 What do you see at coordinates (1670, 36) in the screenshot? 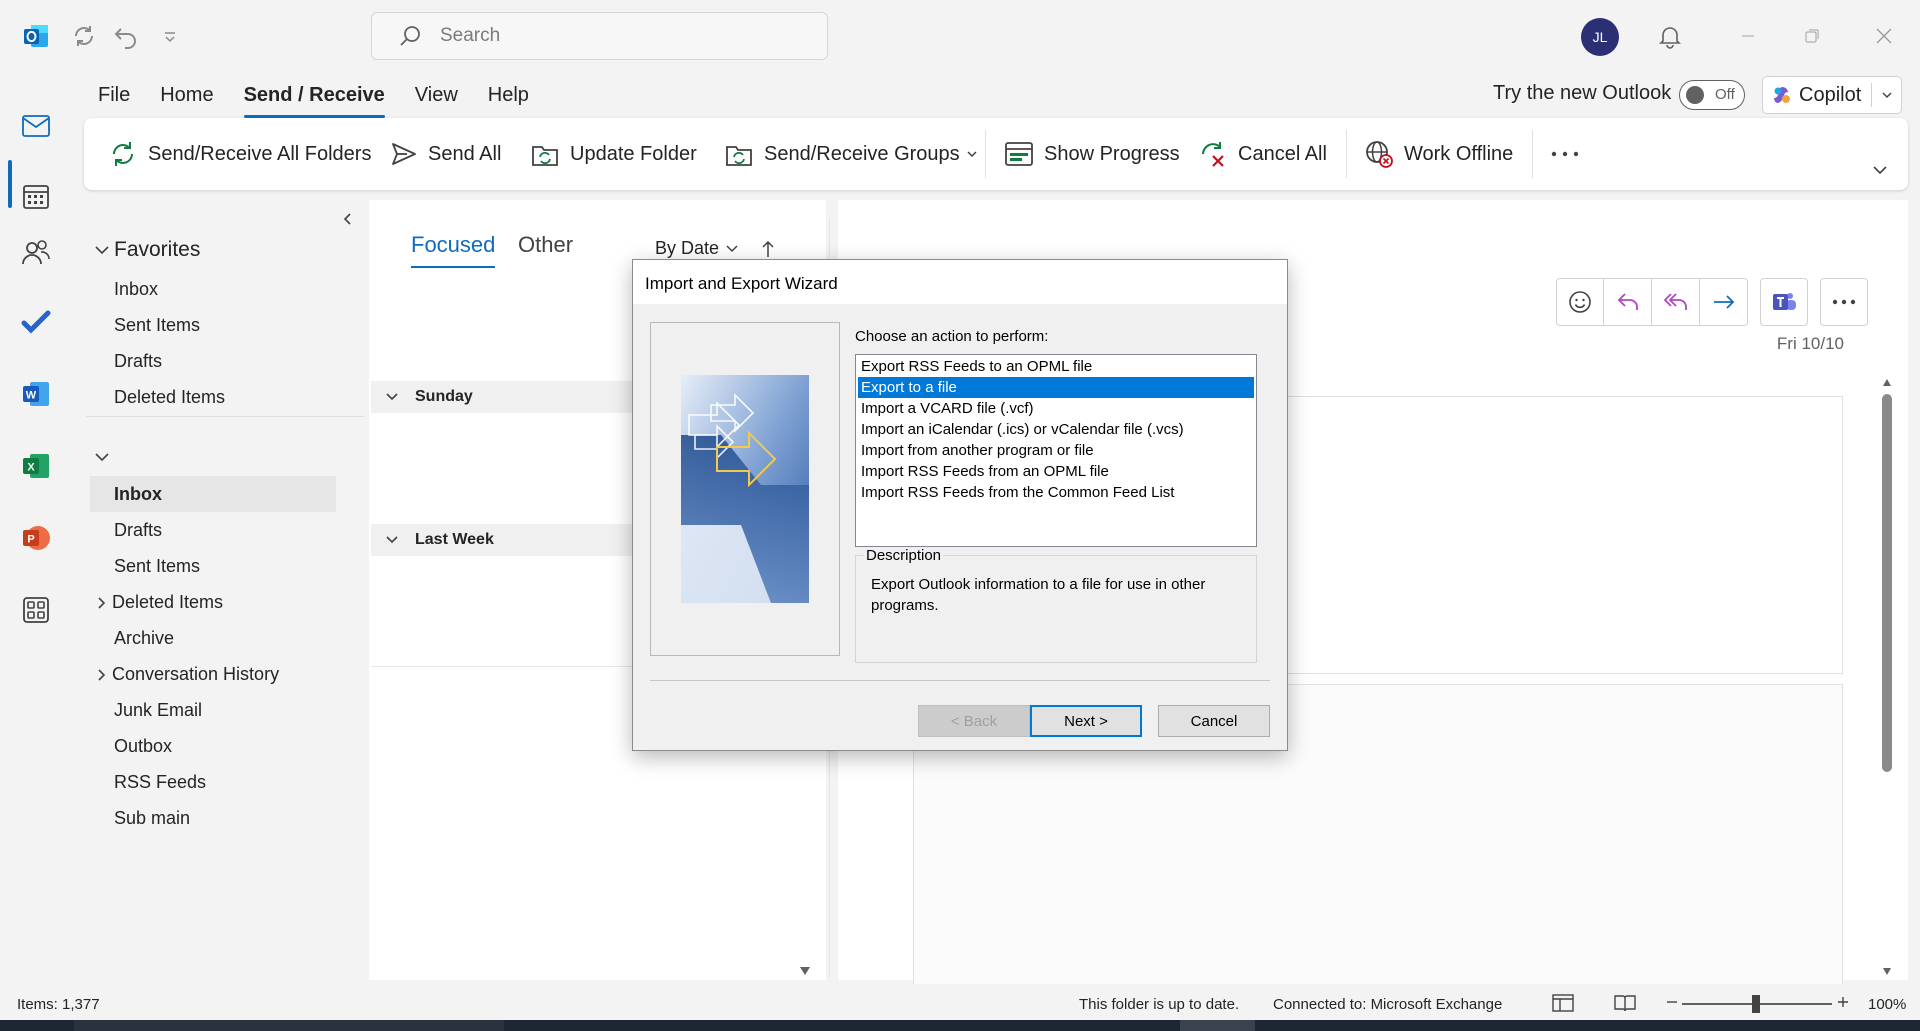
I see `bell-icon` at bounding box center [1670, 36].